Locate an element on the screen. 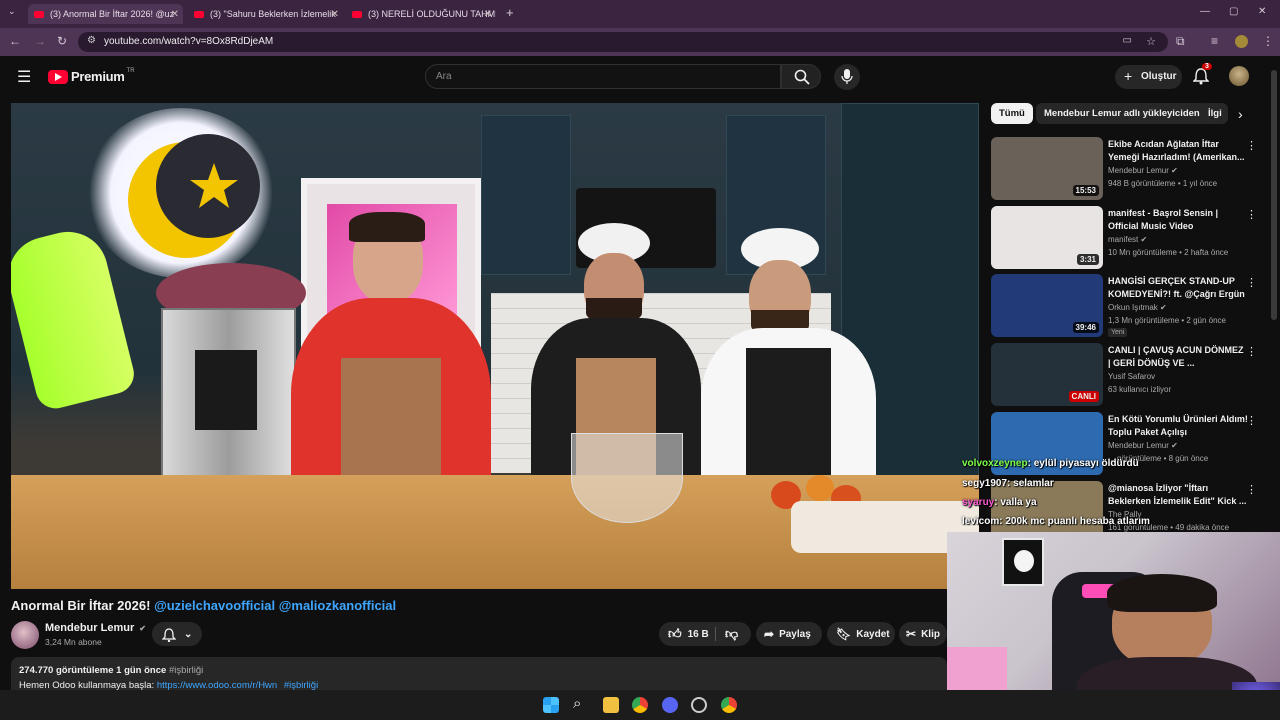 This screenshot has height=720, width=1280. channel-name-row: Mendebur Lemur ✔ is located at coordinates (95, 628).